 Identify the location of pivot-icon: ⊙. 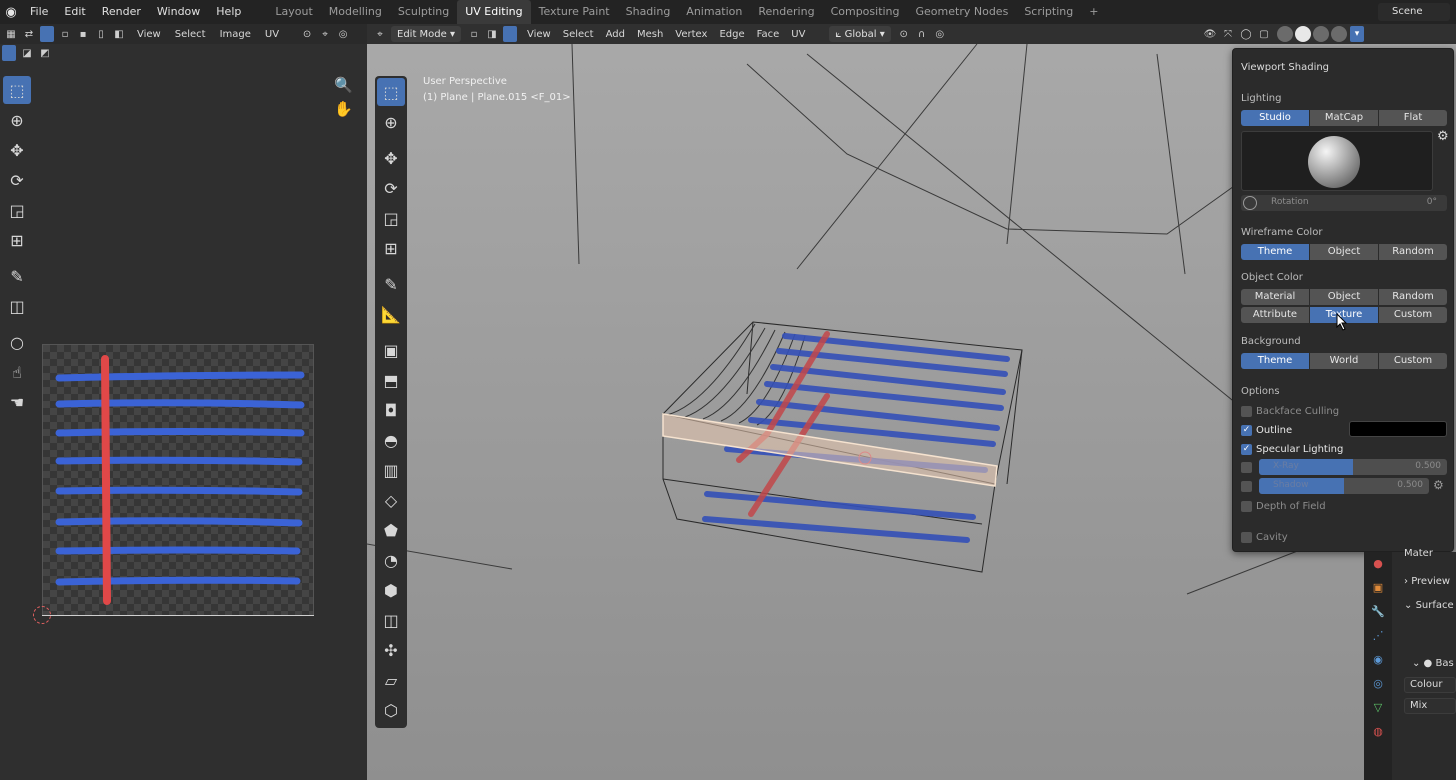
(307, 34).